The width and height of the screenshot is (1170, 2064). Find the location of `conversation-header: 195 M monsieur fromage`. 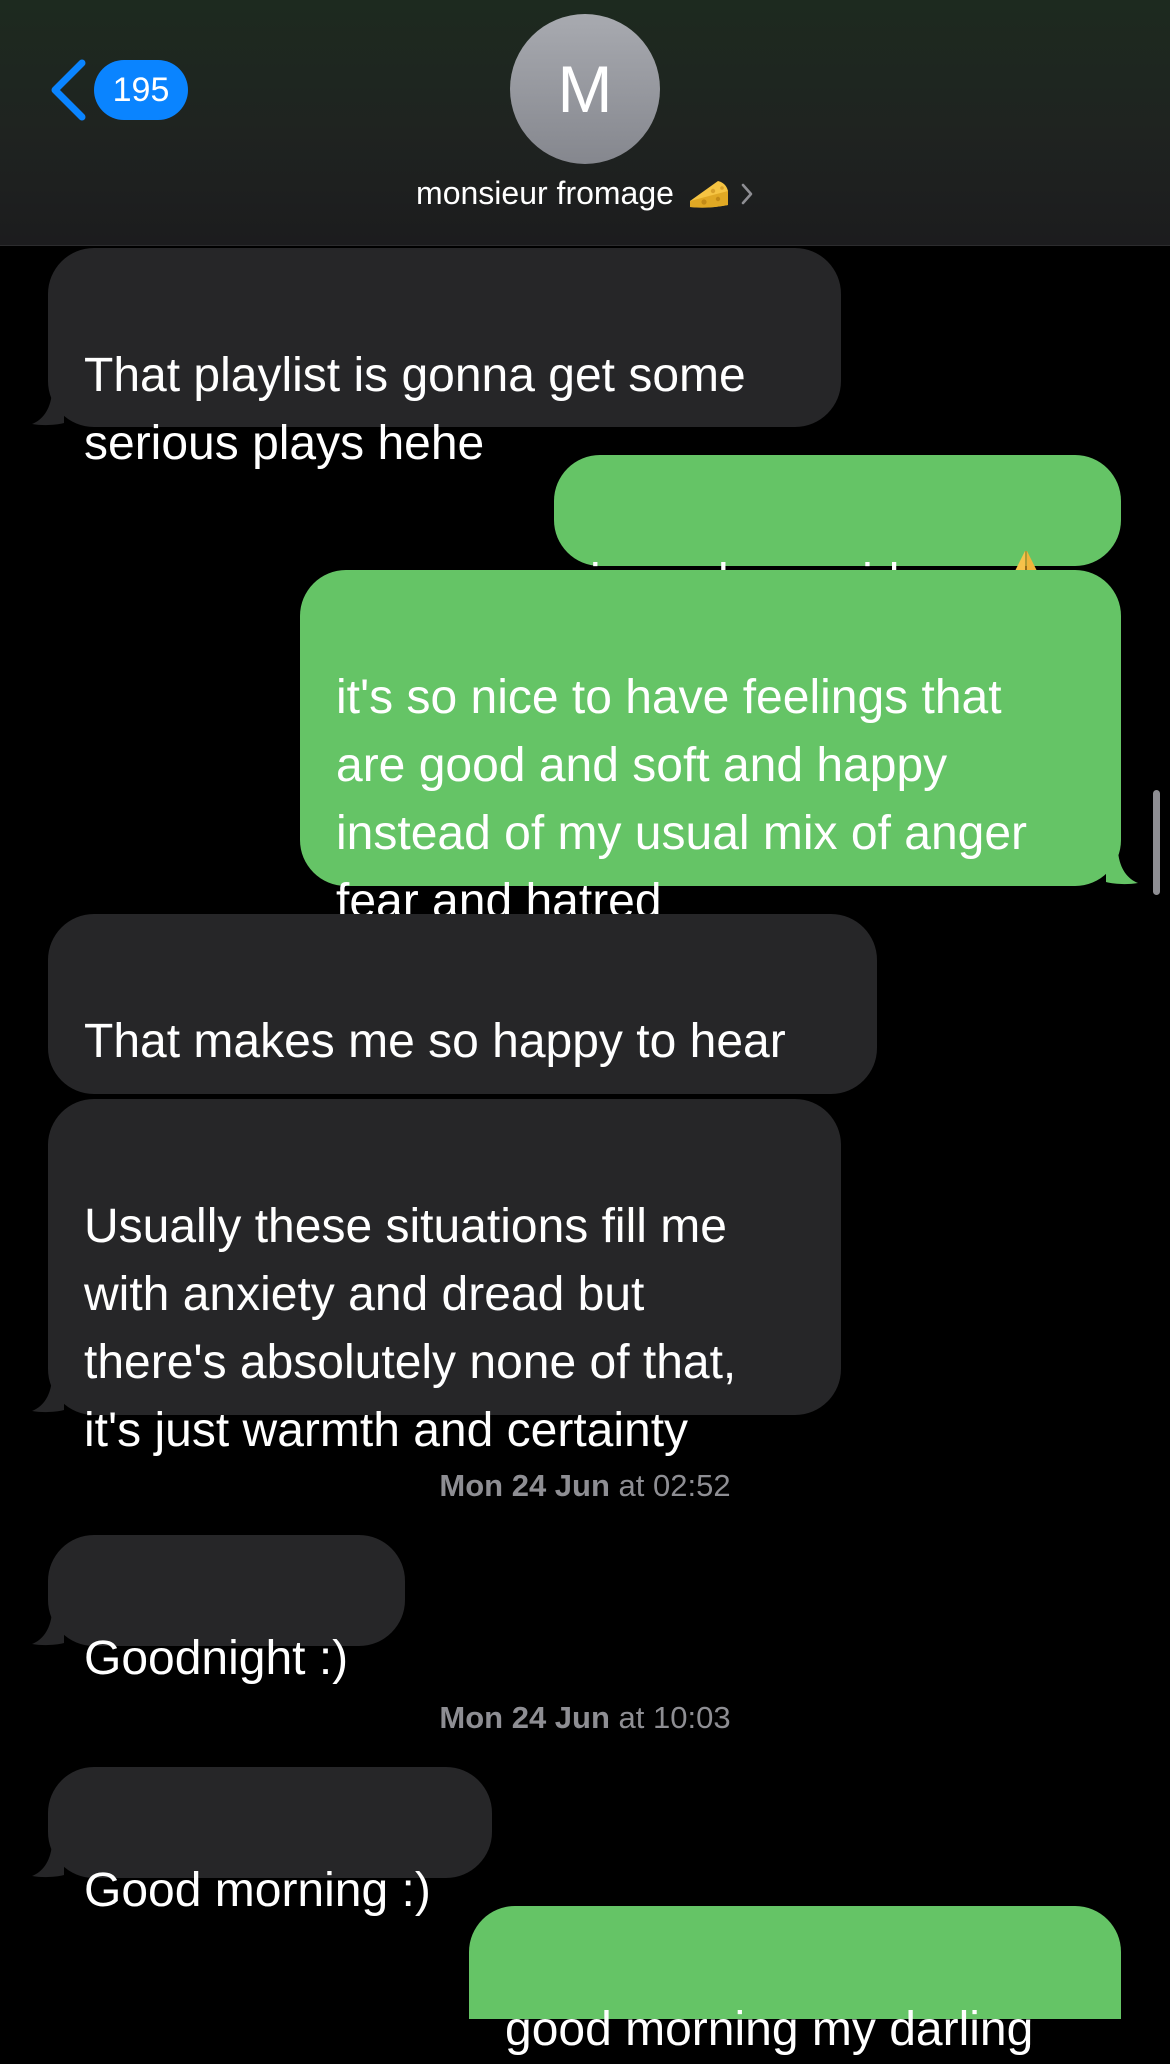

conversation-header: 195 M monsieur fromage is located at coordinates (585, 123).